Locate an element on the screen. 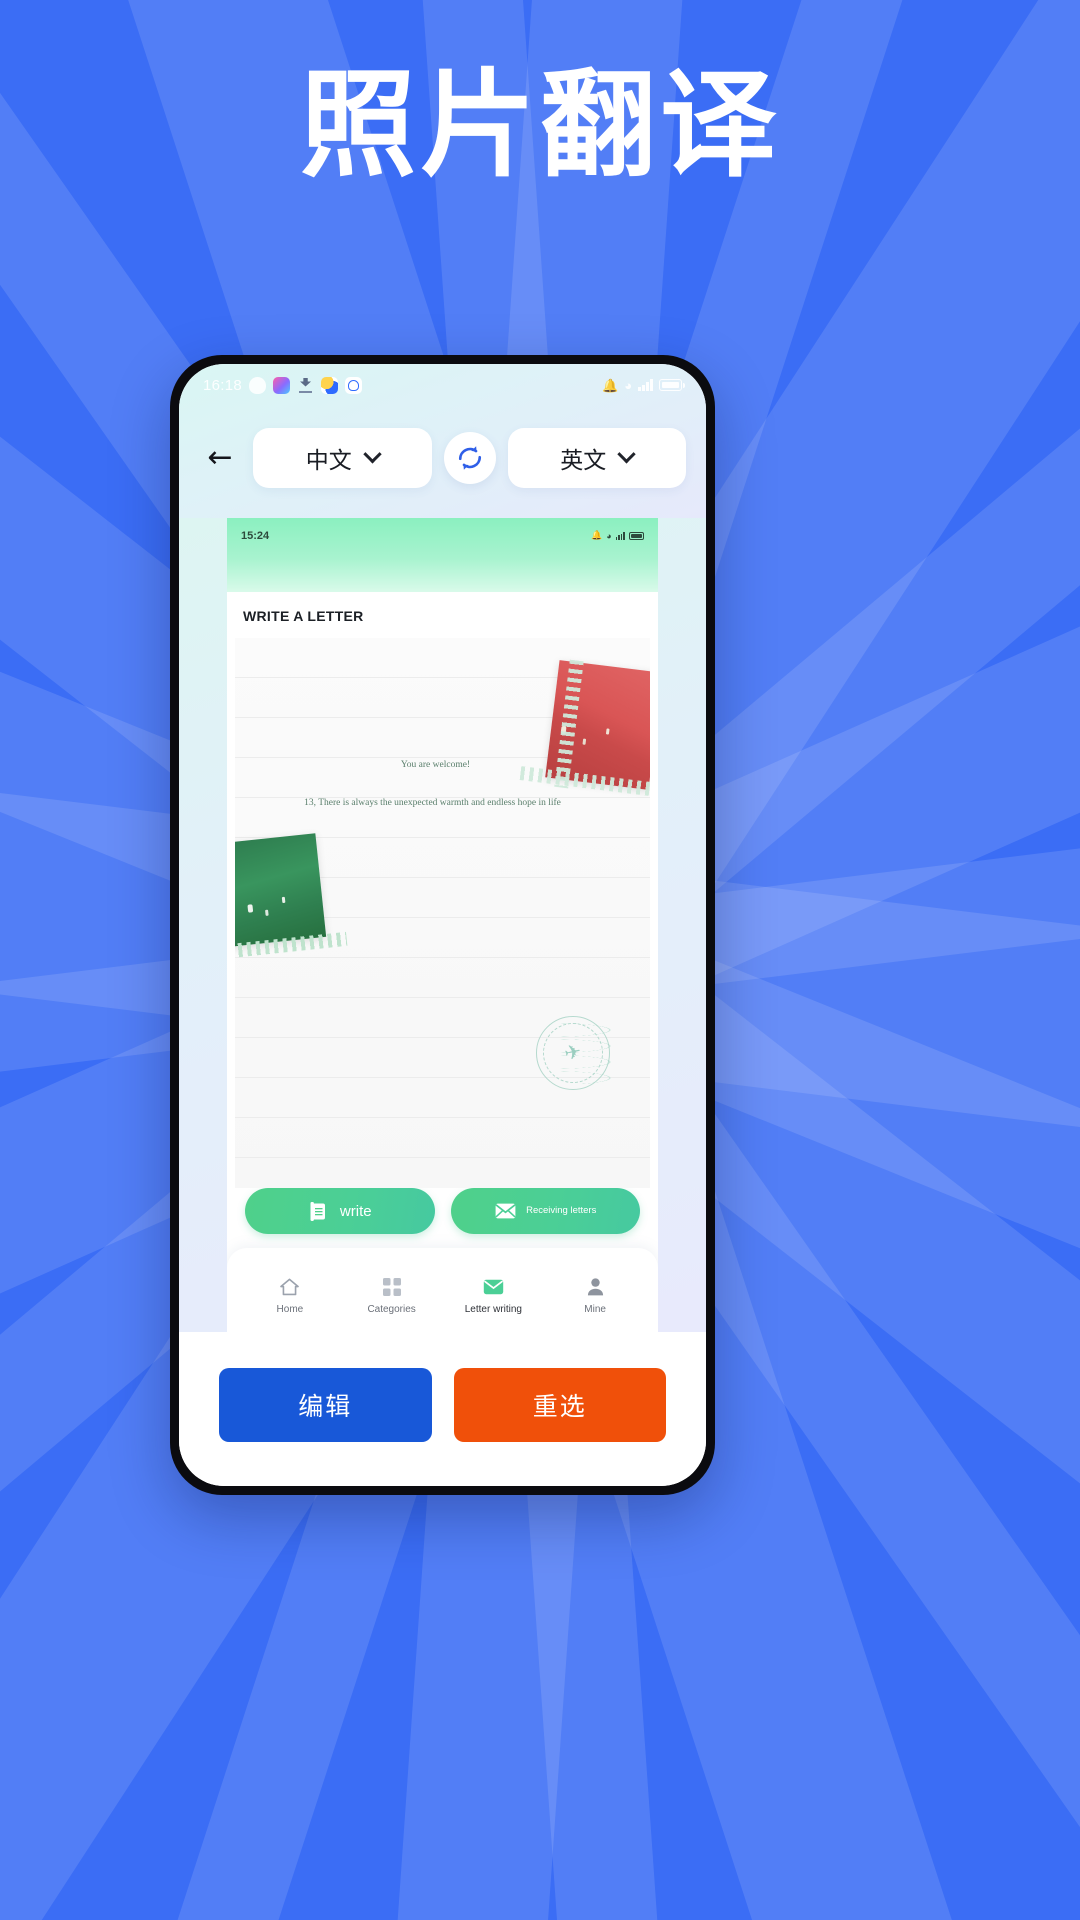  nav-item-home: Home is located at coordinates (290, 1295).